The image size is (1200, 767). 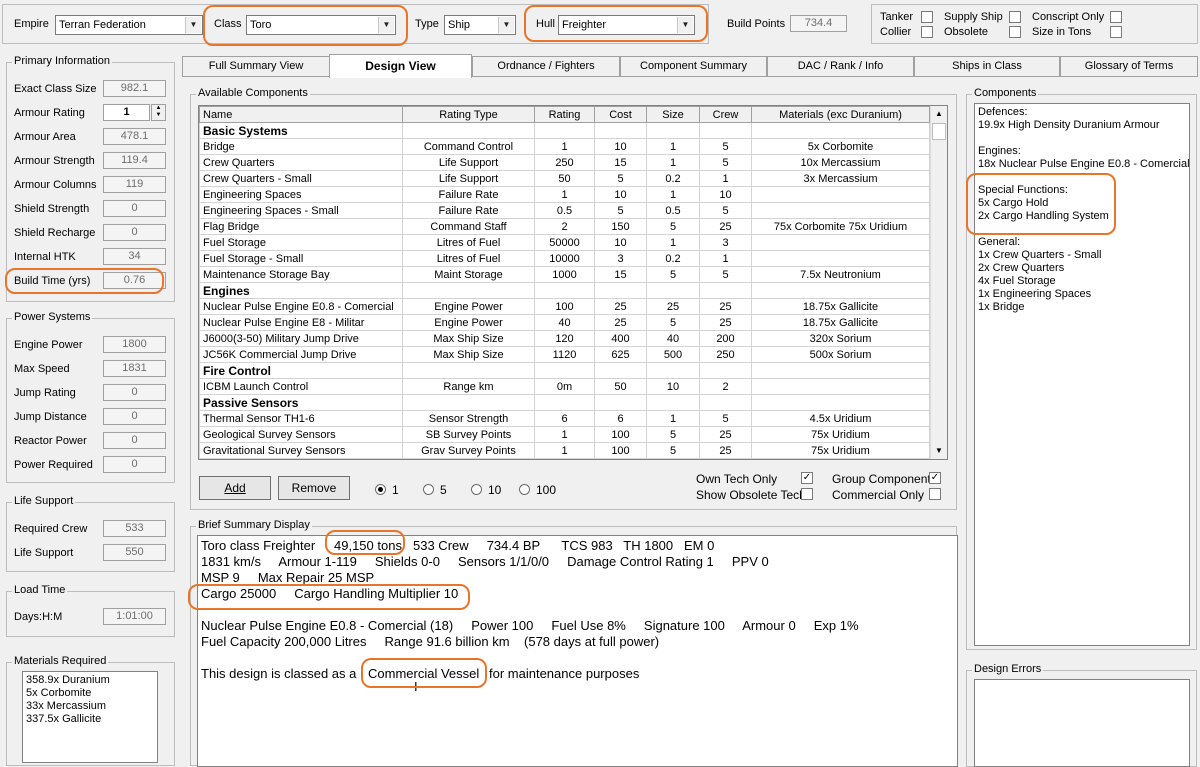 I want to click on tab-ships-in-class: Ships in Class, so click(x=987, y=66).